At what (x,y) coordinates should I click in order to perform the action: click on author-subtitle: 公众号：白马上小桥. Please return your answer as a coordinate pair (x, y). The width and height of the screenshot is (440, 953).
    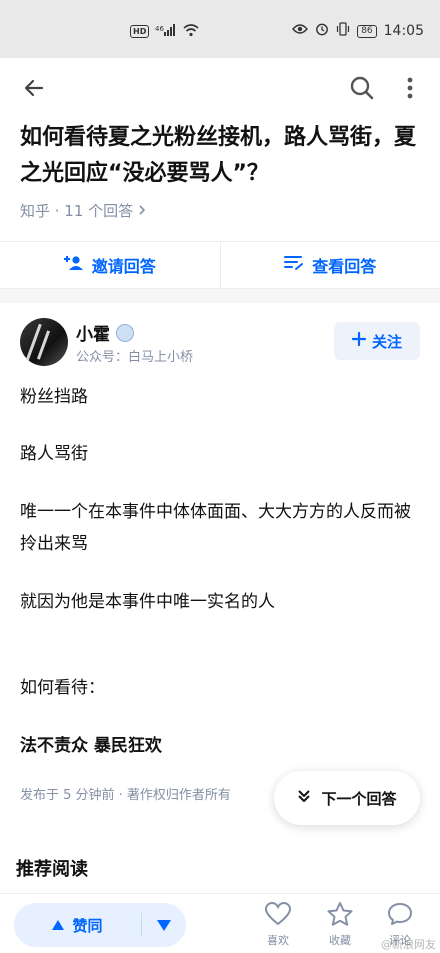
    Looking at the image, I should click on (135, 357).